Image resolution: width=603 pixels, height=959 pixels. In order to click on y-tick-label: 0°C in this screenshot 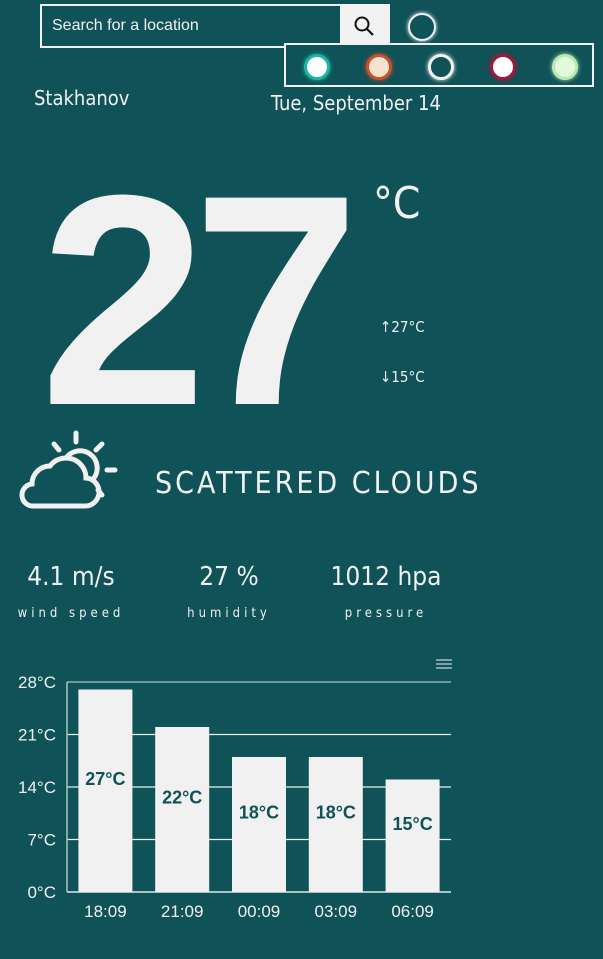, I will do `click(41, 892)`.